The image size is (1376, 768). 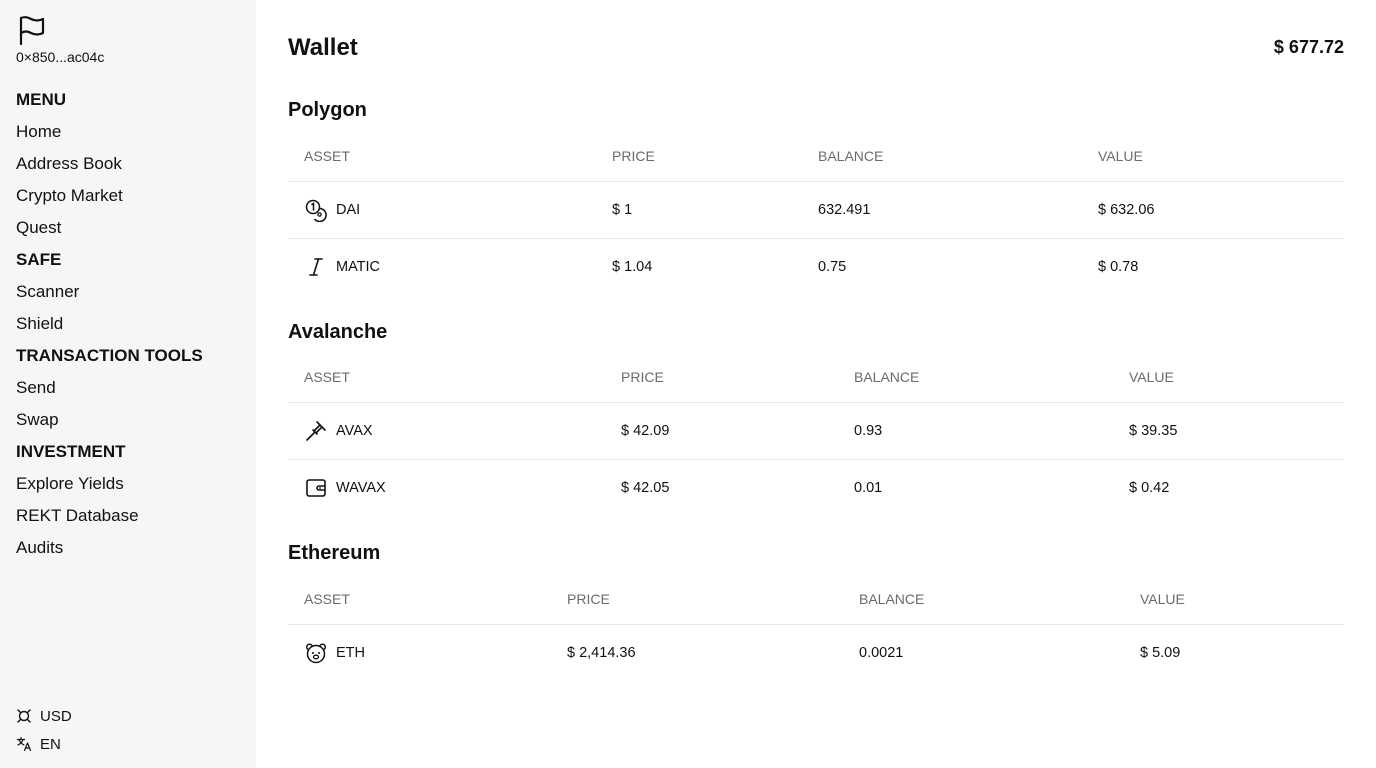 I want to click on language-selector: EN, so click(x=44, y=744).